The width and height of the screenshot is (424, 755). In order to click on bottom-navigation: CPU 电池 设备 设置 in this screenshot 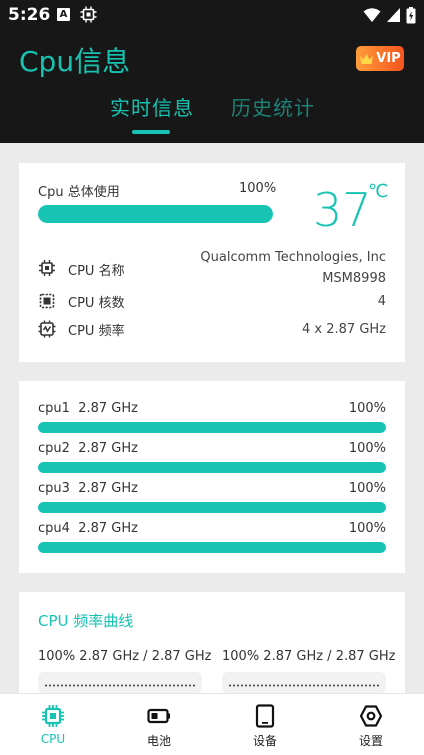, I will do `click(212, 724)`.